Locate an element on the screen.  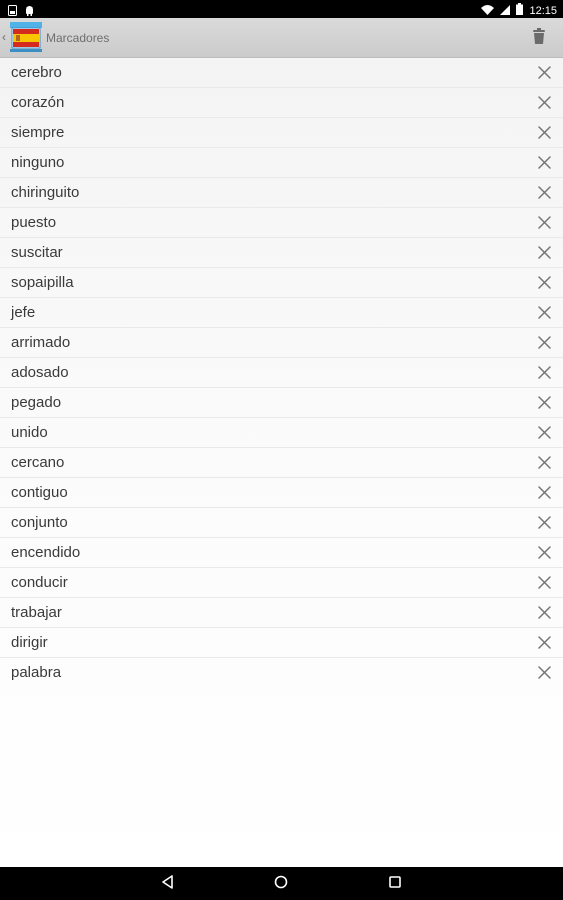
back-button is located at coordinates (168, 884).